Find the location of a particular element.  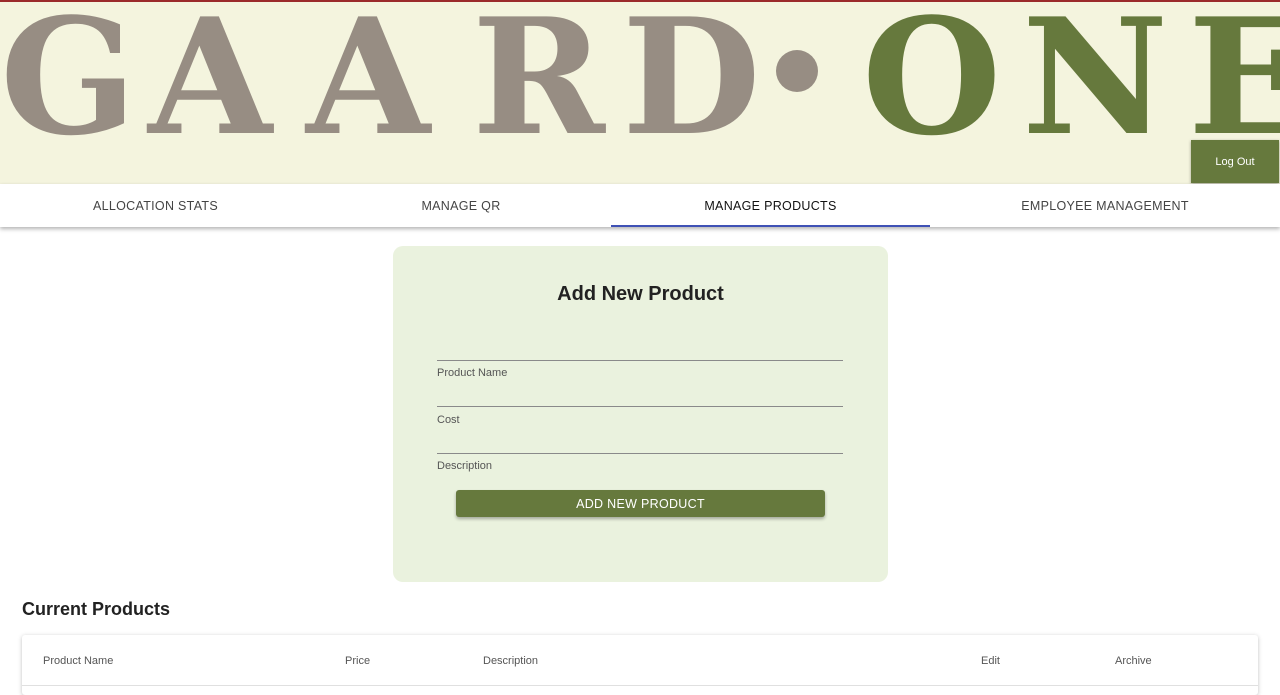

logo-letter-g: G is located at coordinates (68, 86).